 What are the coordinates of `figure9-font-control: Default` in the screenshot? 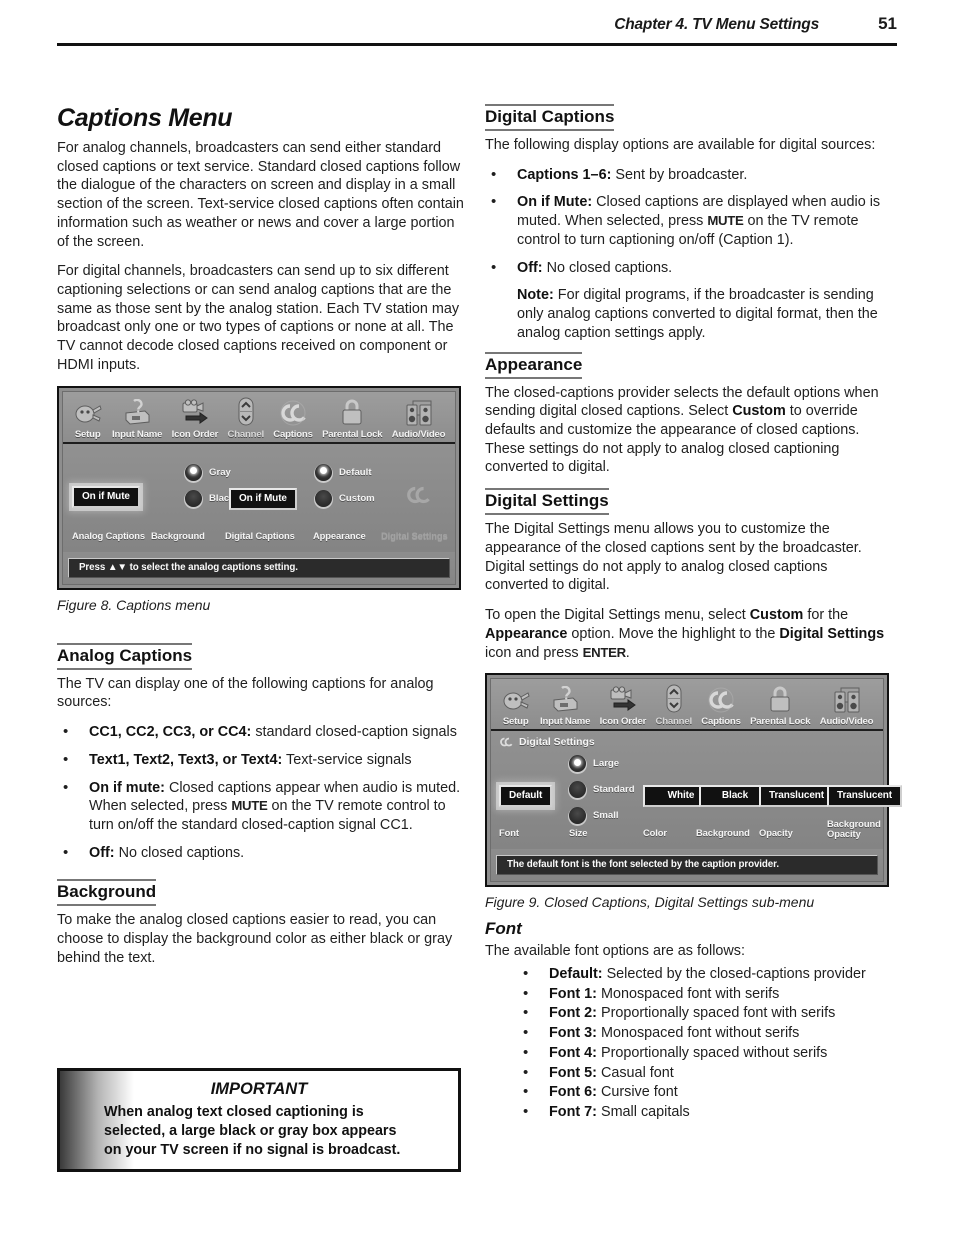 It's located at (526, 796).